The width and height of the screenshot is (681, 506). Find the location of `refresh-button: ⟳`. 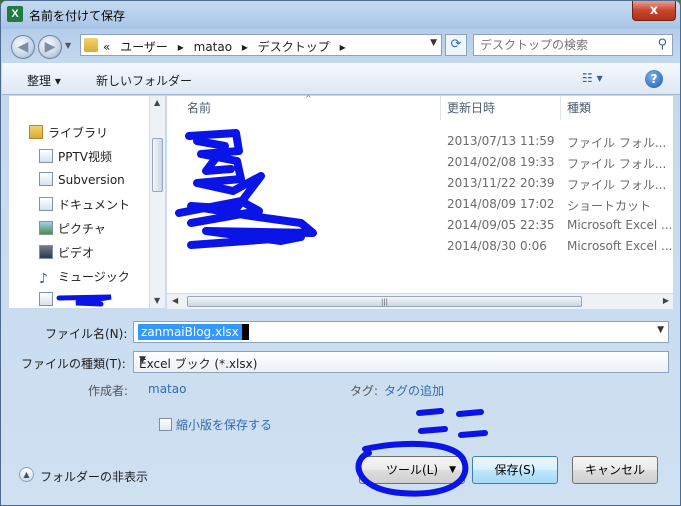

refresh-button: ⟳ is located at coordinates (456, 45).